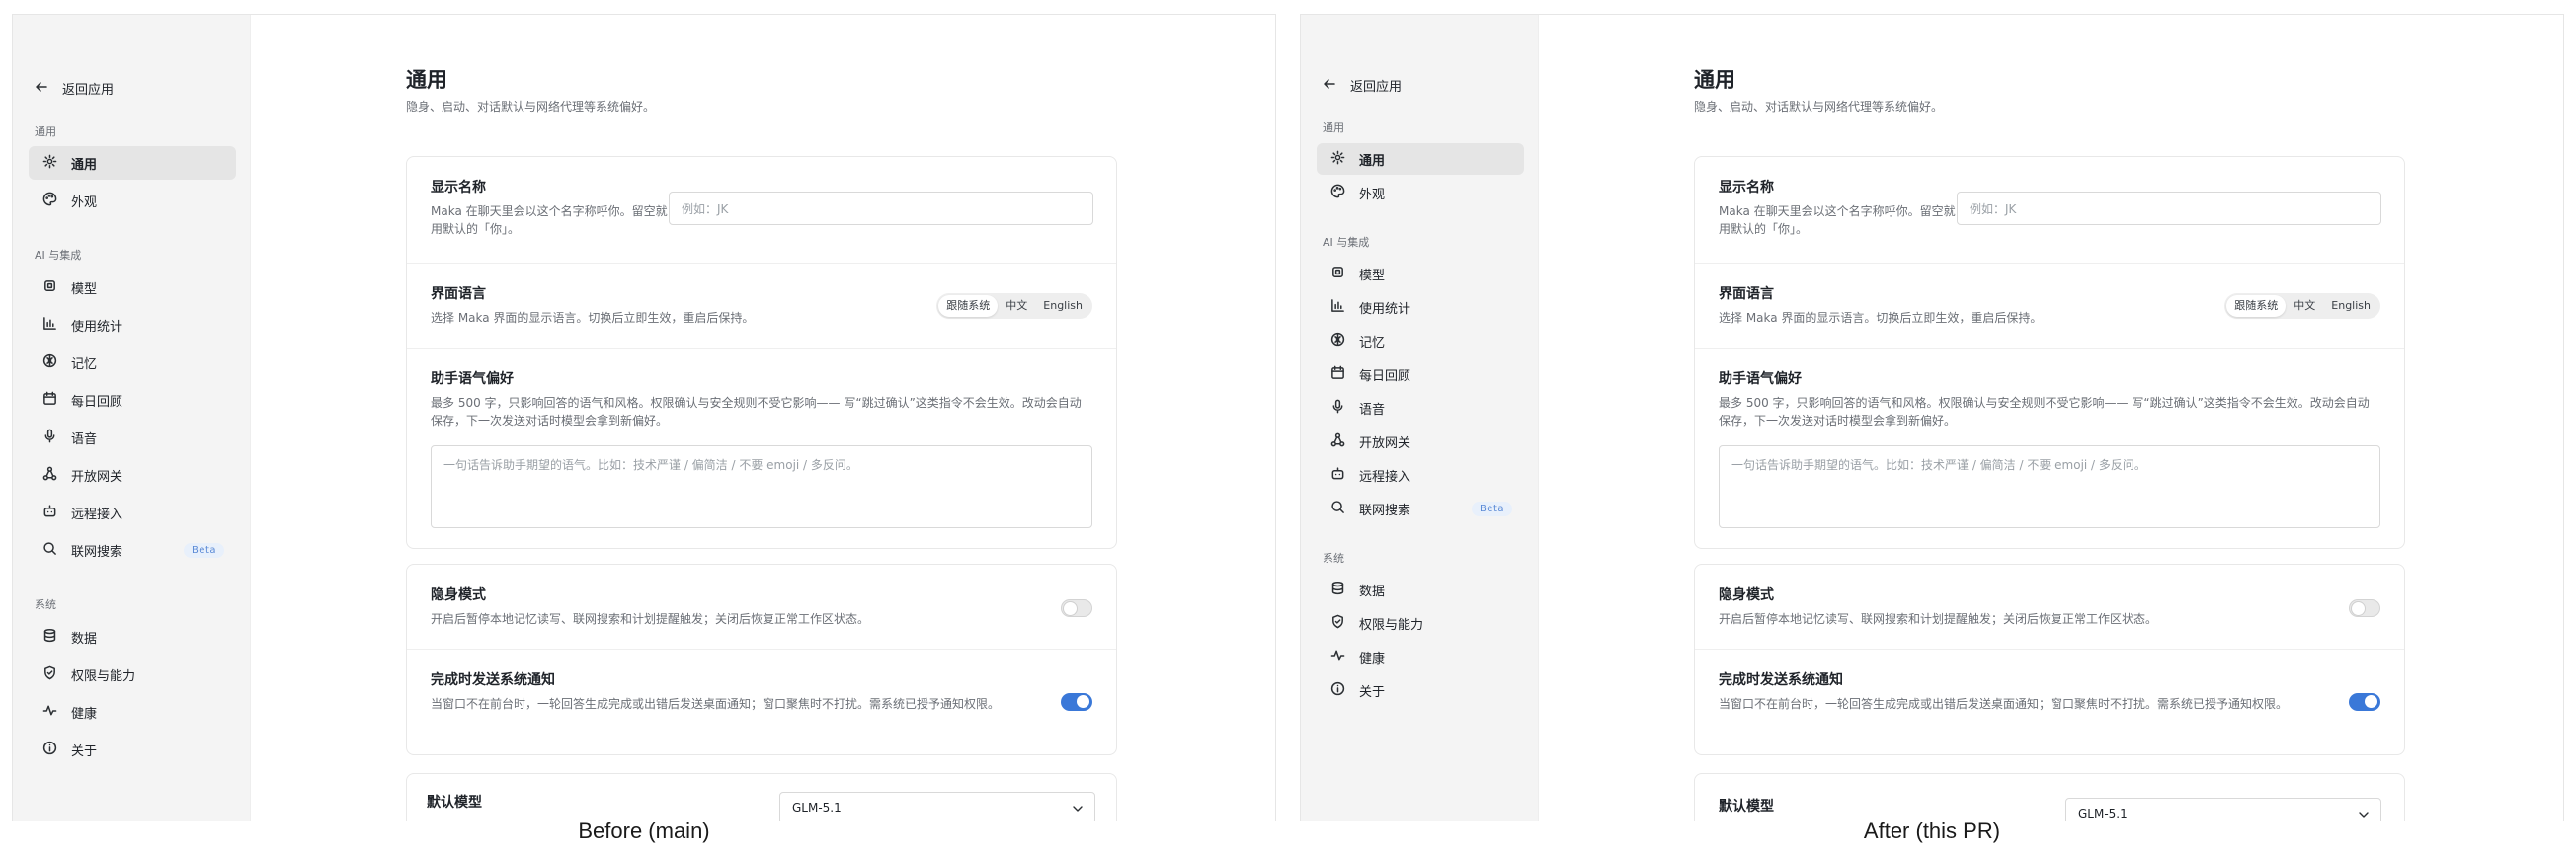 The image size is (2576, 860). What do you see at coordinates (84, 289) in the screenshot?
I see `sidebar-item-label: 模型` at bounding box center [84, 289].